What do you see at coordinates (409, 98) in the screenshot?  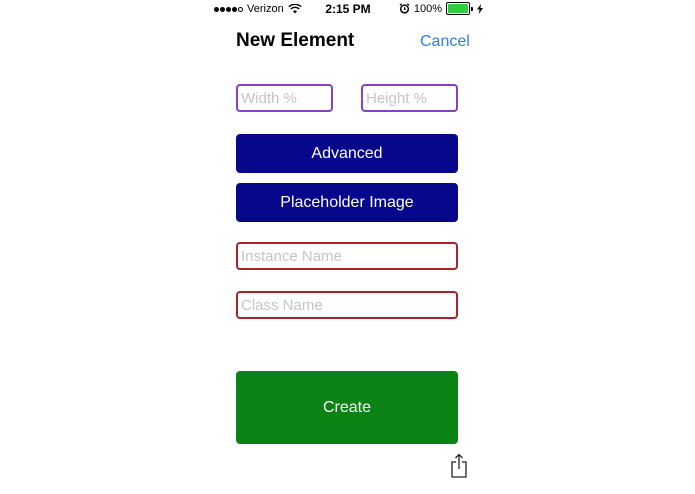 I see `height-percent-field` at bounding box center [409, 98].